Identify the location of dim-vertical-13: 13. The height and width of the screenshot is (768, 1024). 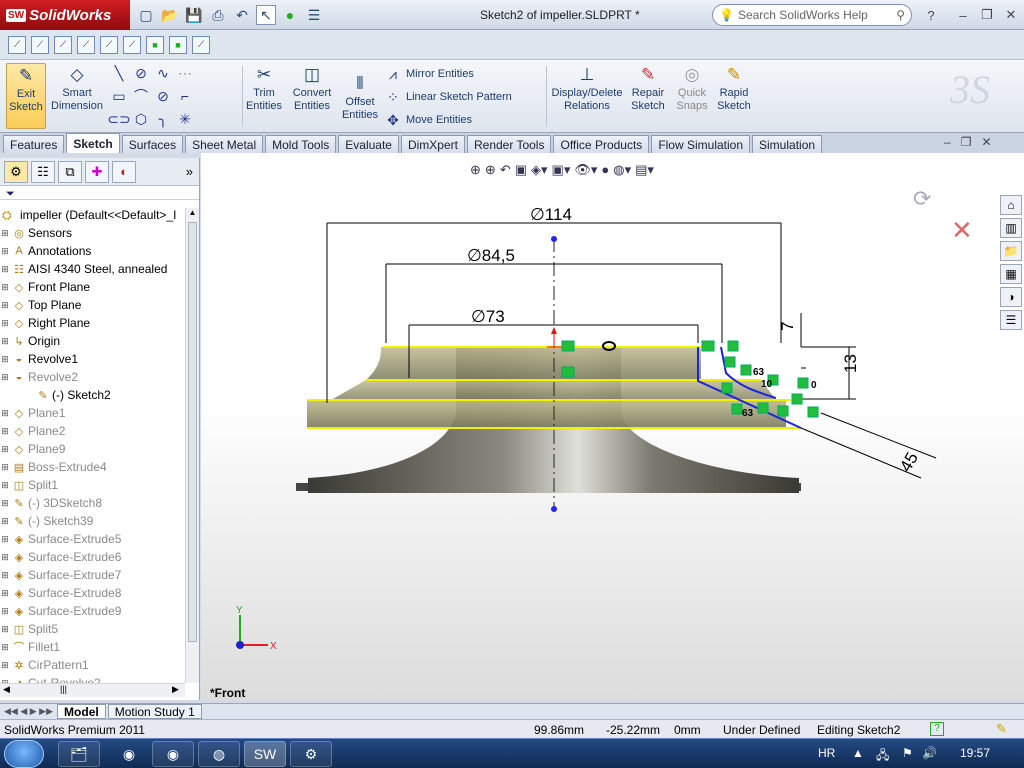
(850, 363).